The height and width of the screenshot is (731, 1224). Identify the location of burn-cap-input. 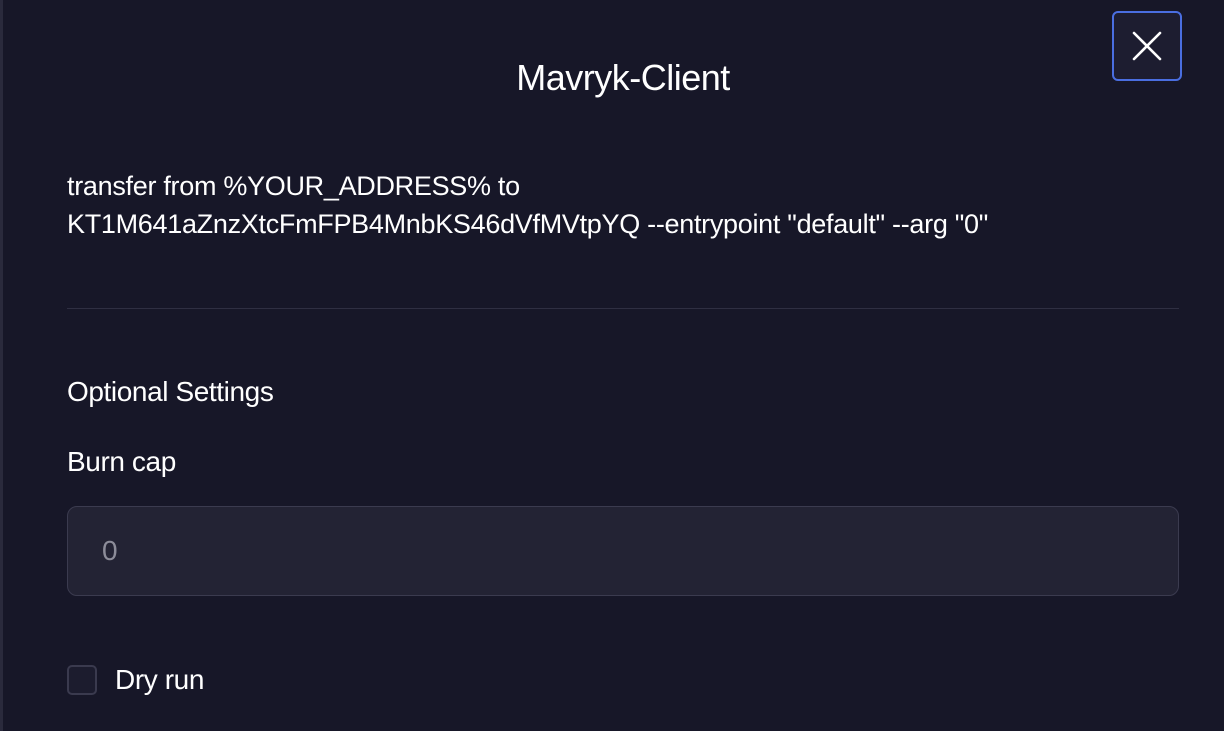
(623, 551).